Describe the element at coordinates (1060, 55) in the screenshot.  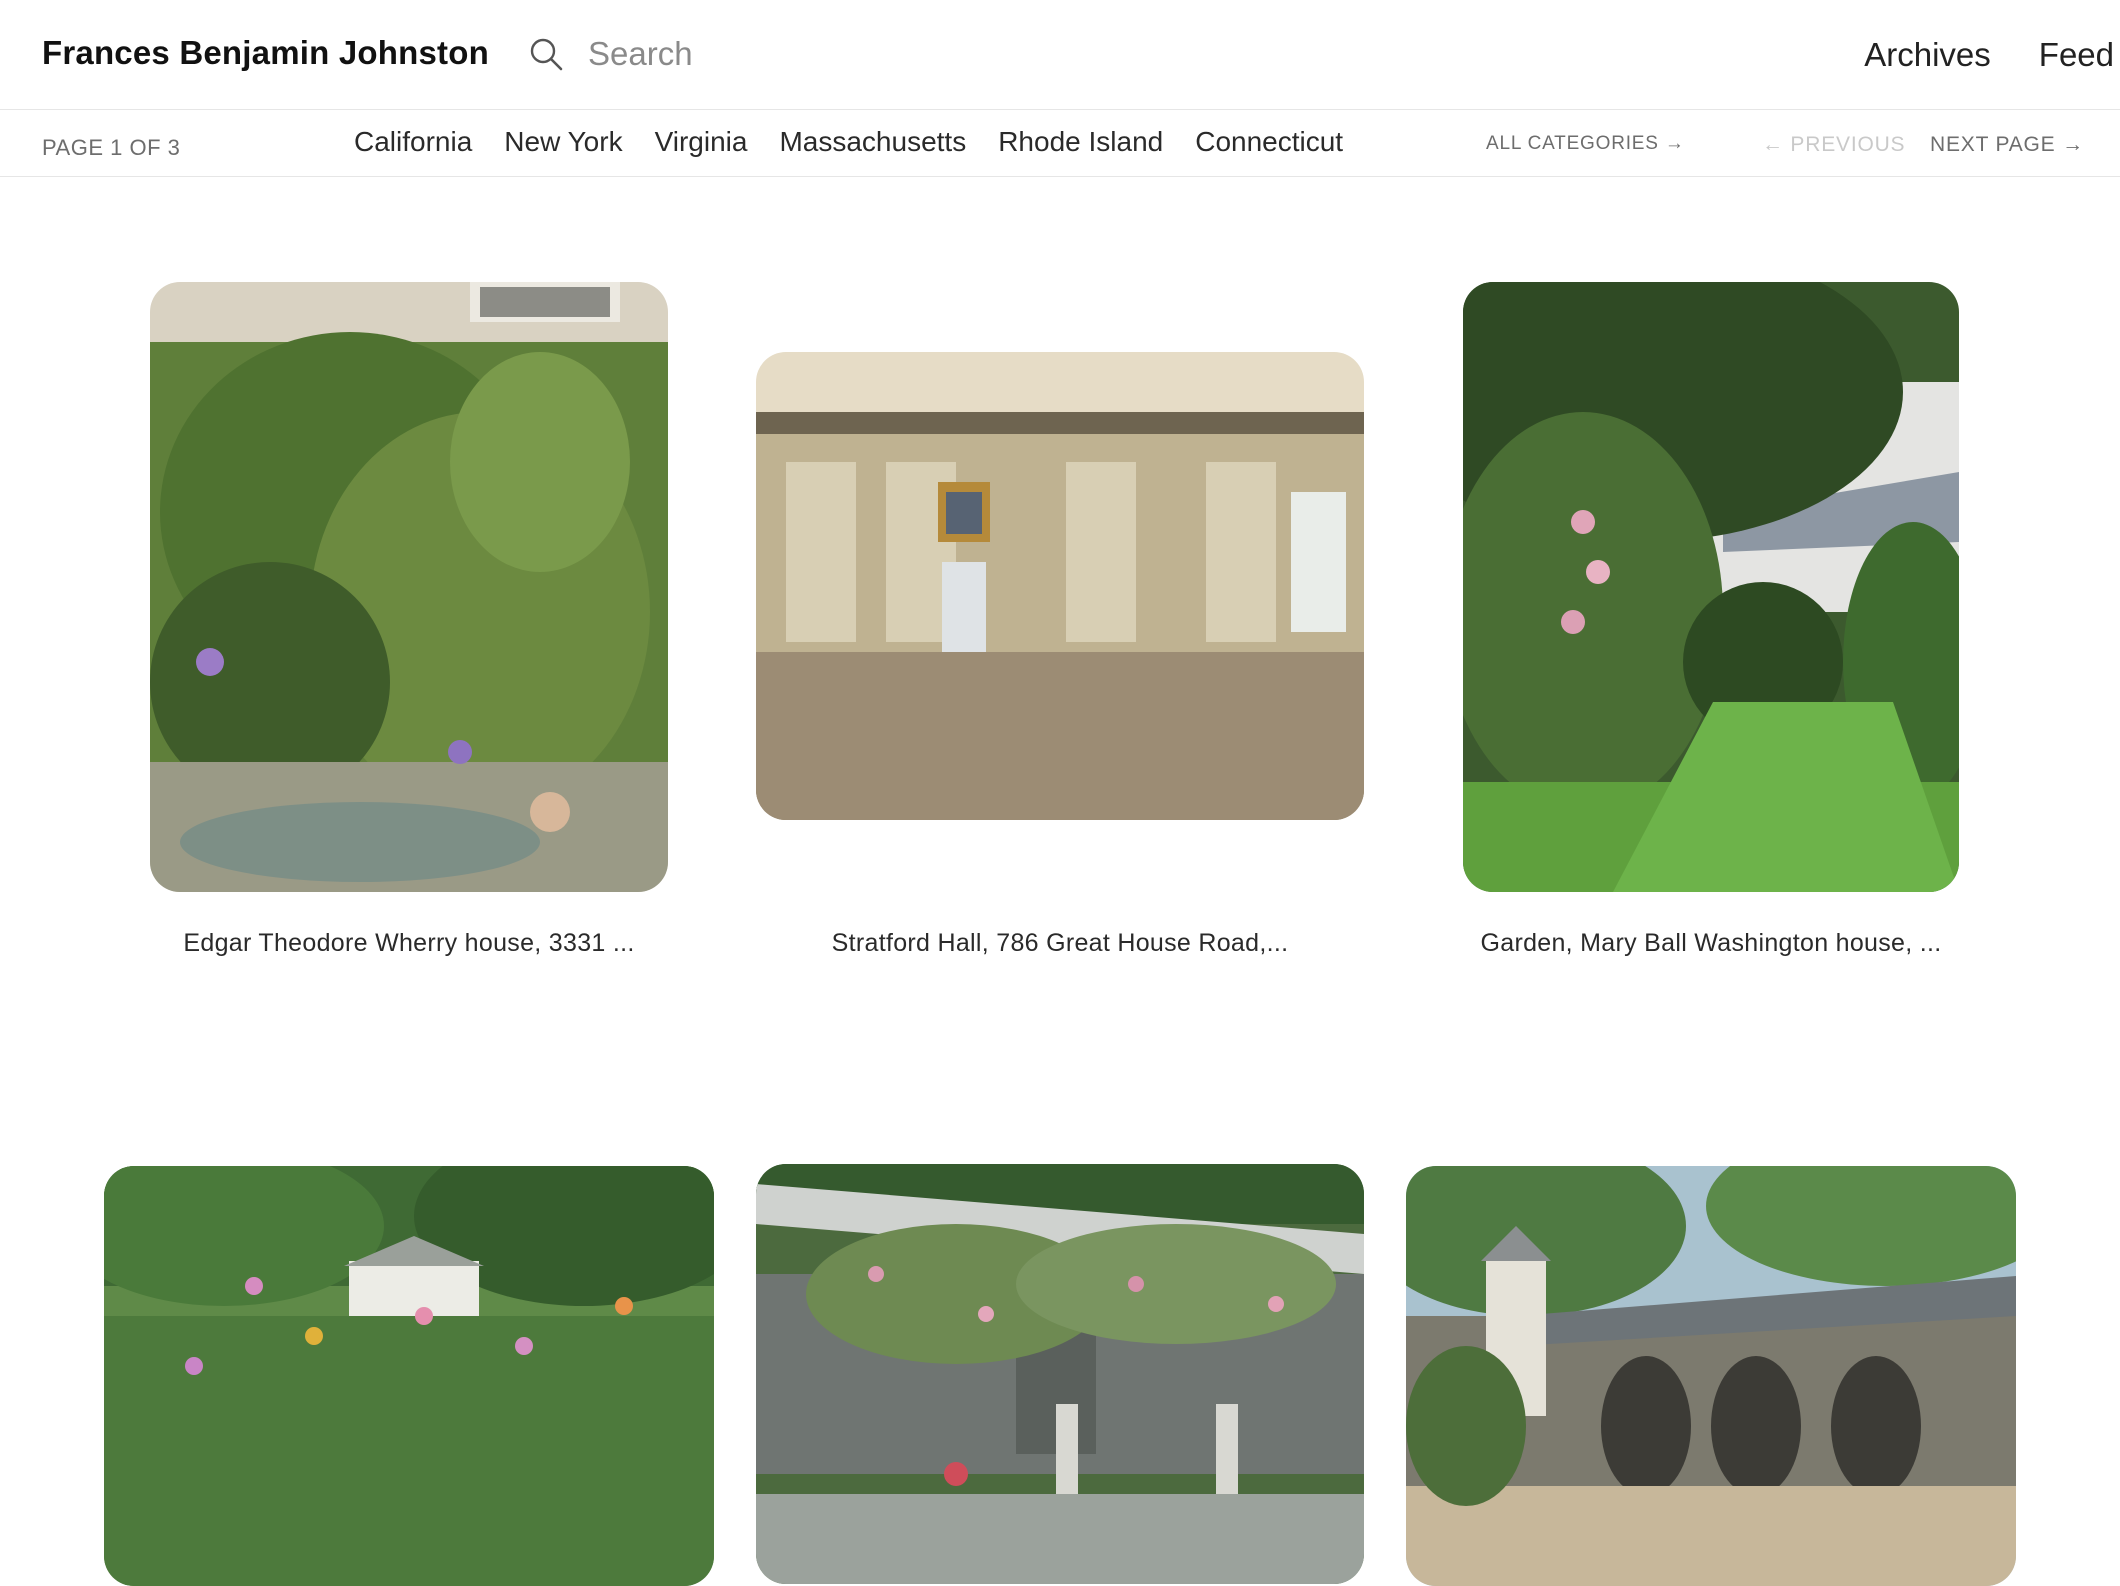
I see `top-bar: Frances Benjamin Johnston Archives Feed` at that location.